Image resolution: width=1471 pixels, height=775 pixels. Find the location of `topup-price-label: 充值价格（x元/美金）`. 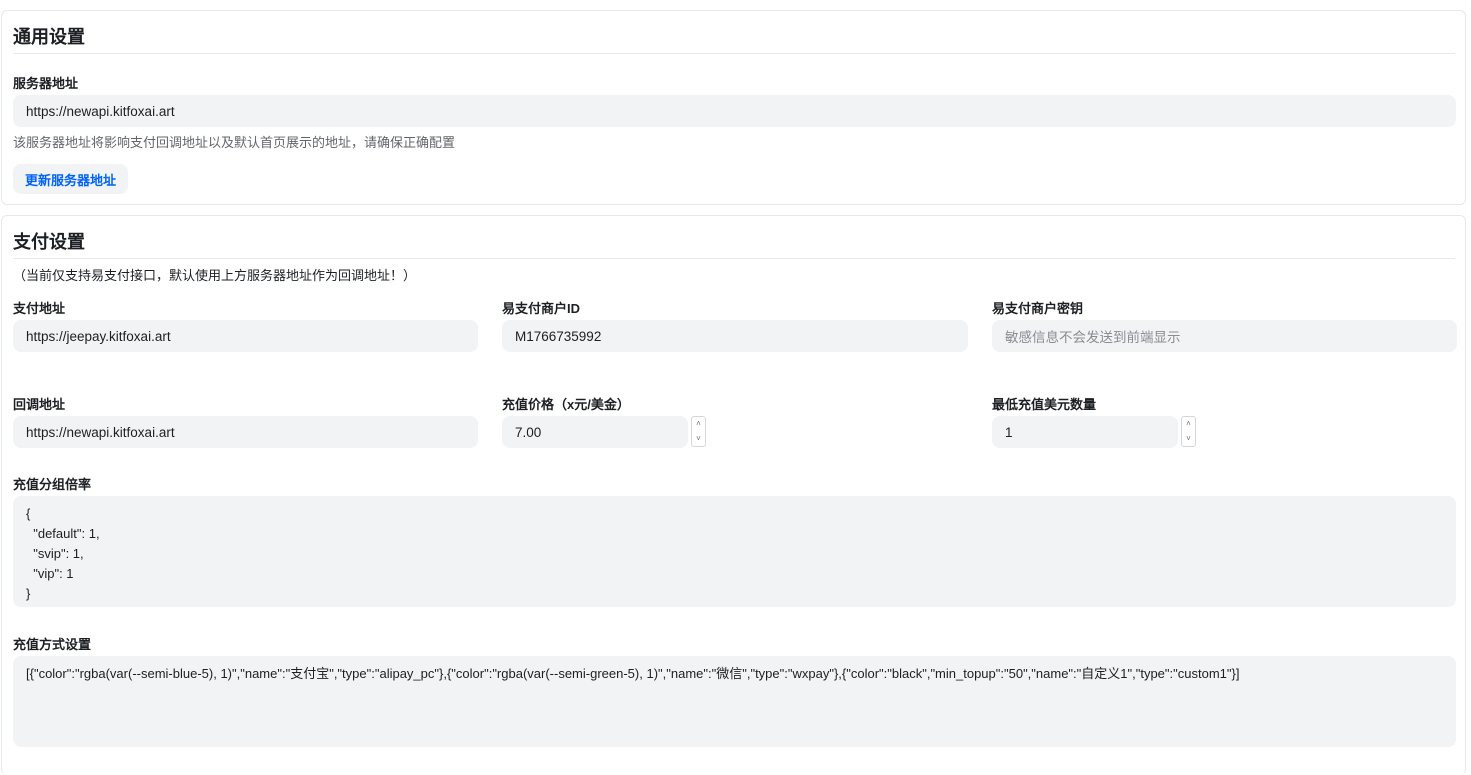

topup-price-label: 充值价格（x元/美金） is located at coordinates (566, 404).